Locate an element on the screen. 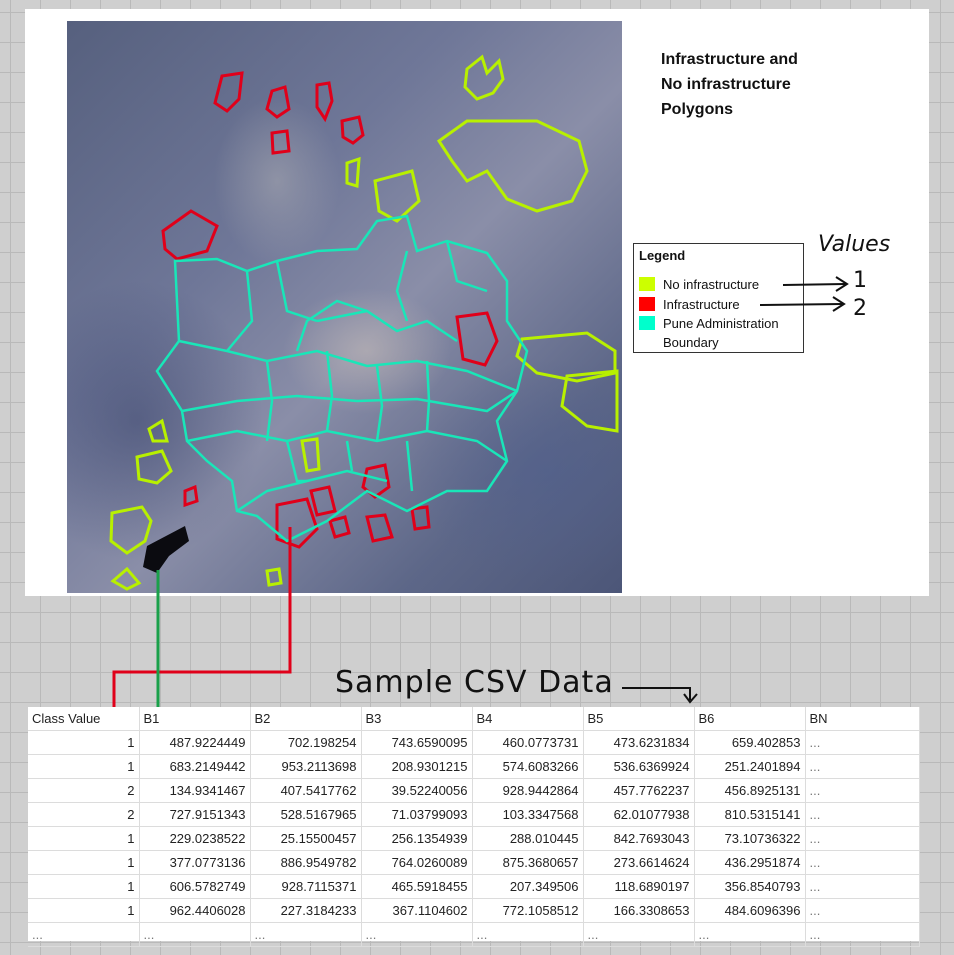 Image resolution: width=954 pixels, height=955 pixels. map-title-line-1: Infrastructure and is located at coordinates (729, 59).